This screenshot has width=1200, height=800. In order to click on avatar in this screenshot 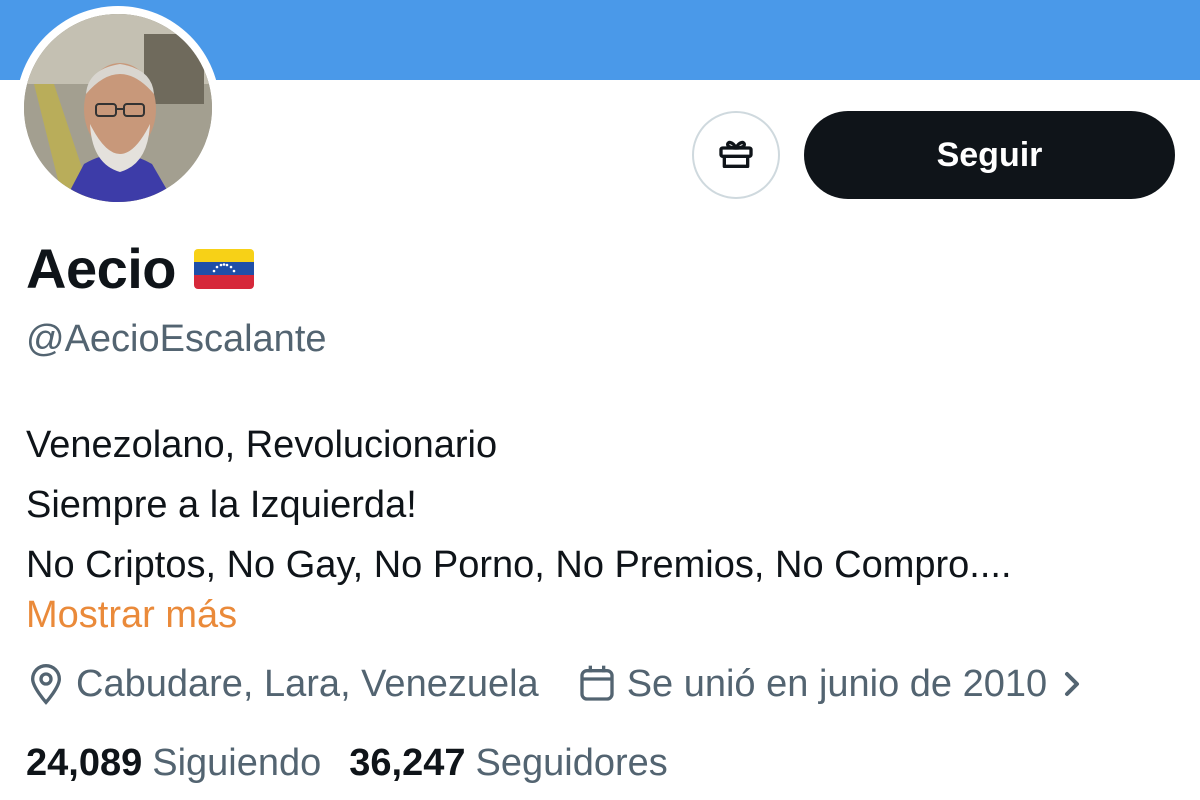, I will do `click(118, 108)`.